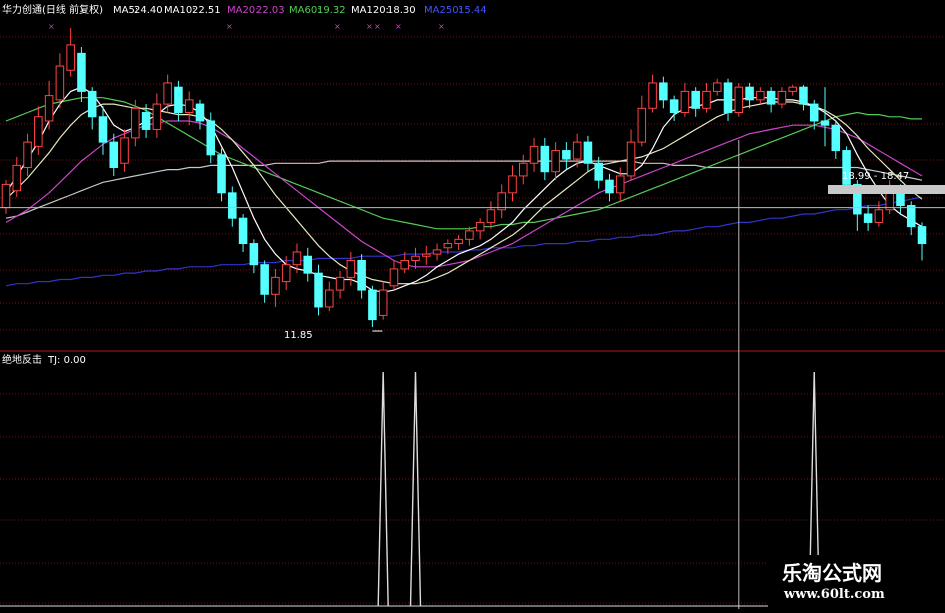  What do you see at coordinates (337, 26) in the screenshot?
I see `header-tick-2: ×` at bounding box center [337, 26].